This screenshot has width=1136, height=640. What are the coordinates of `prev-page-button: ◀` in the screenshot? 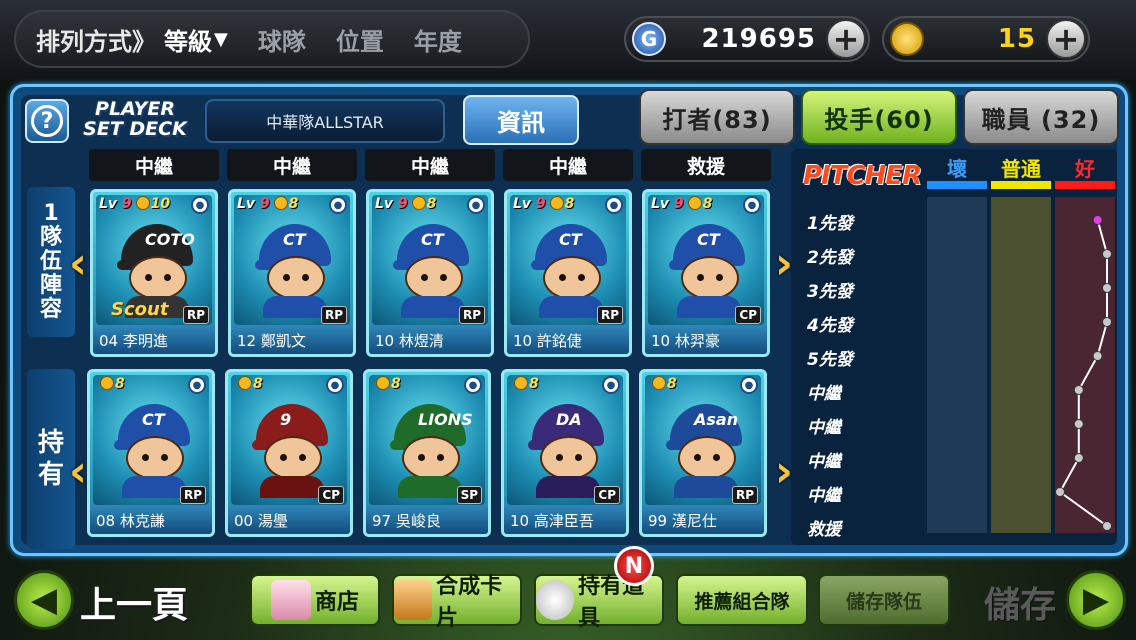 It's located at (44, 600).